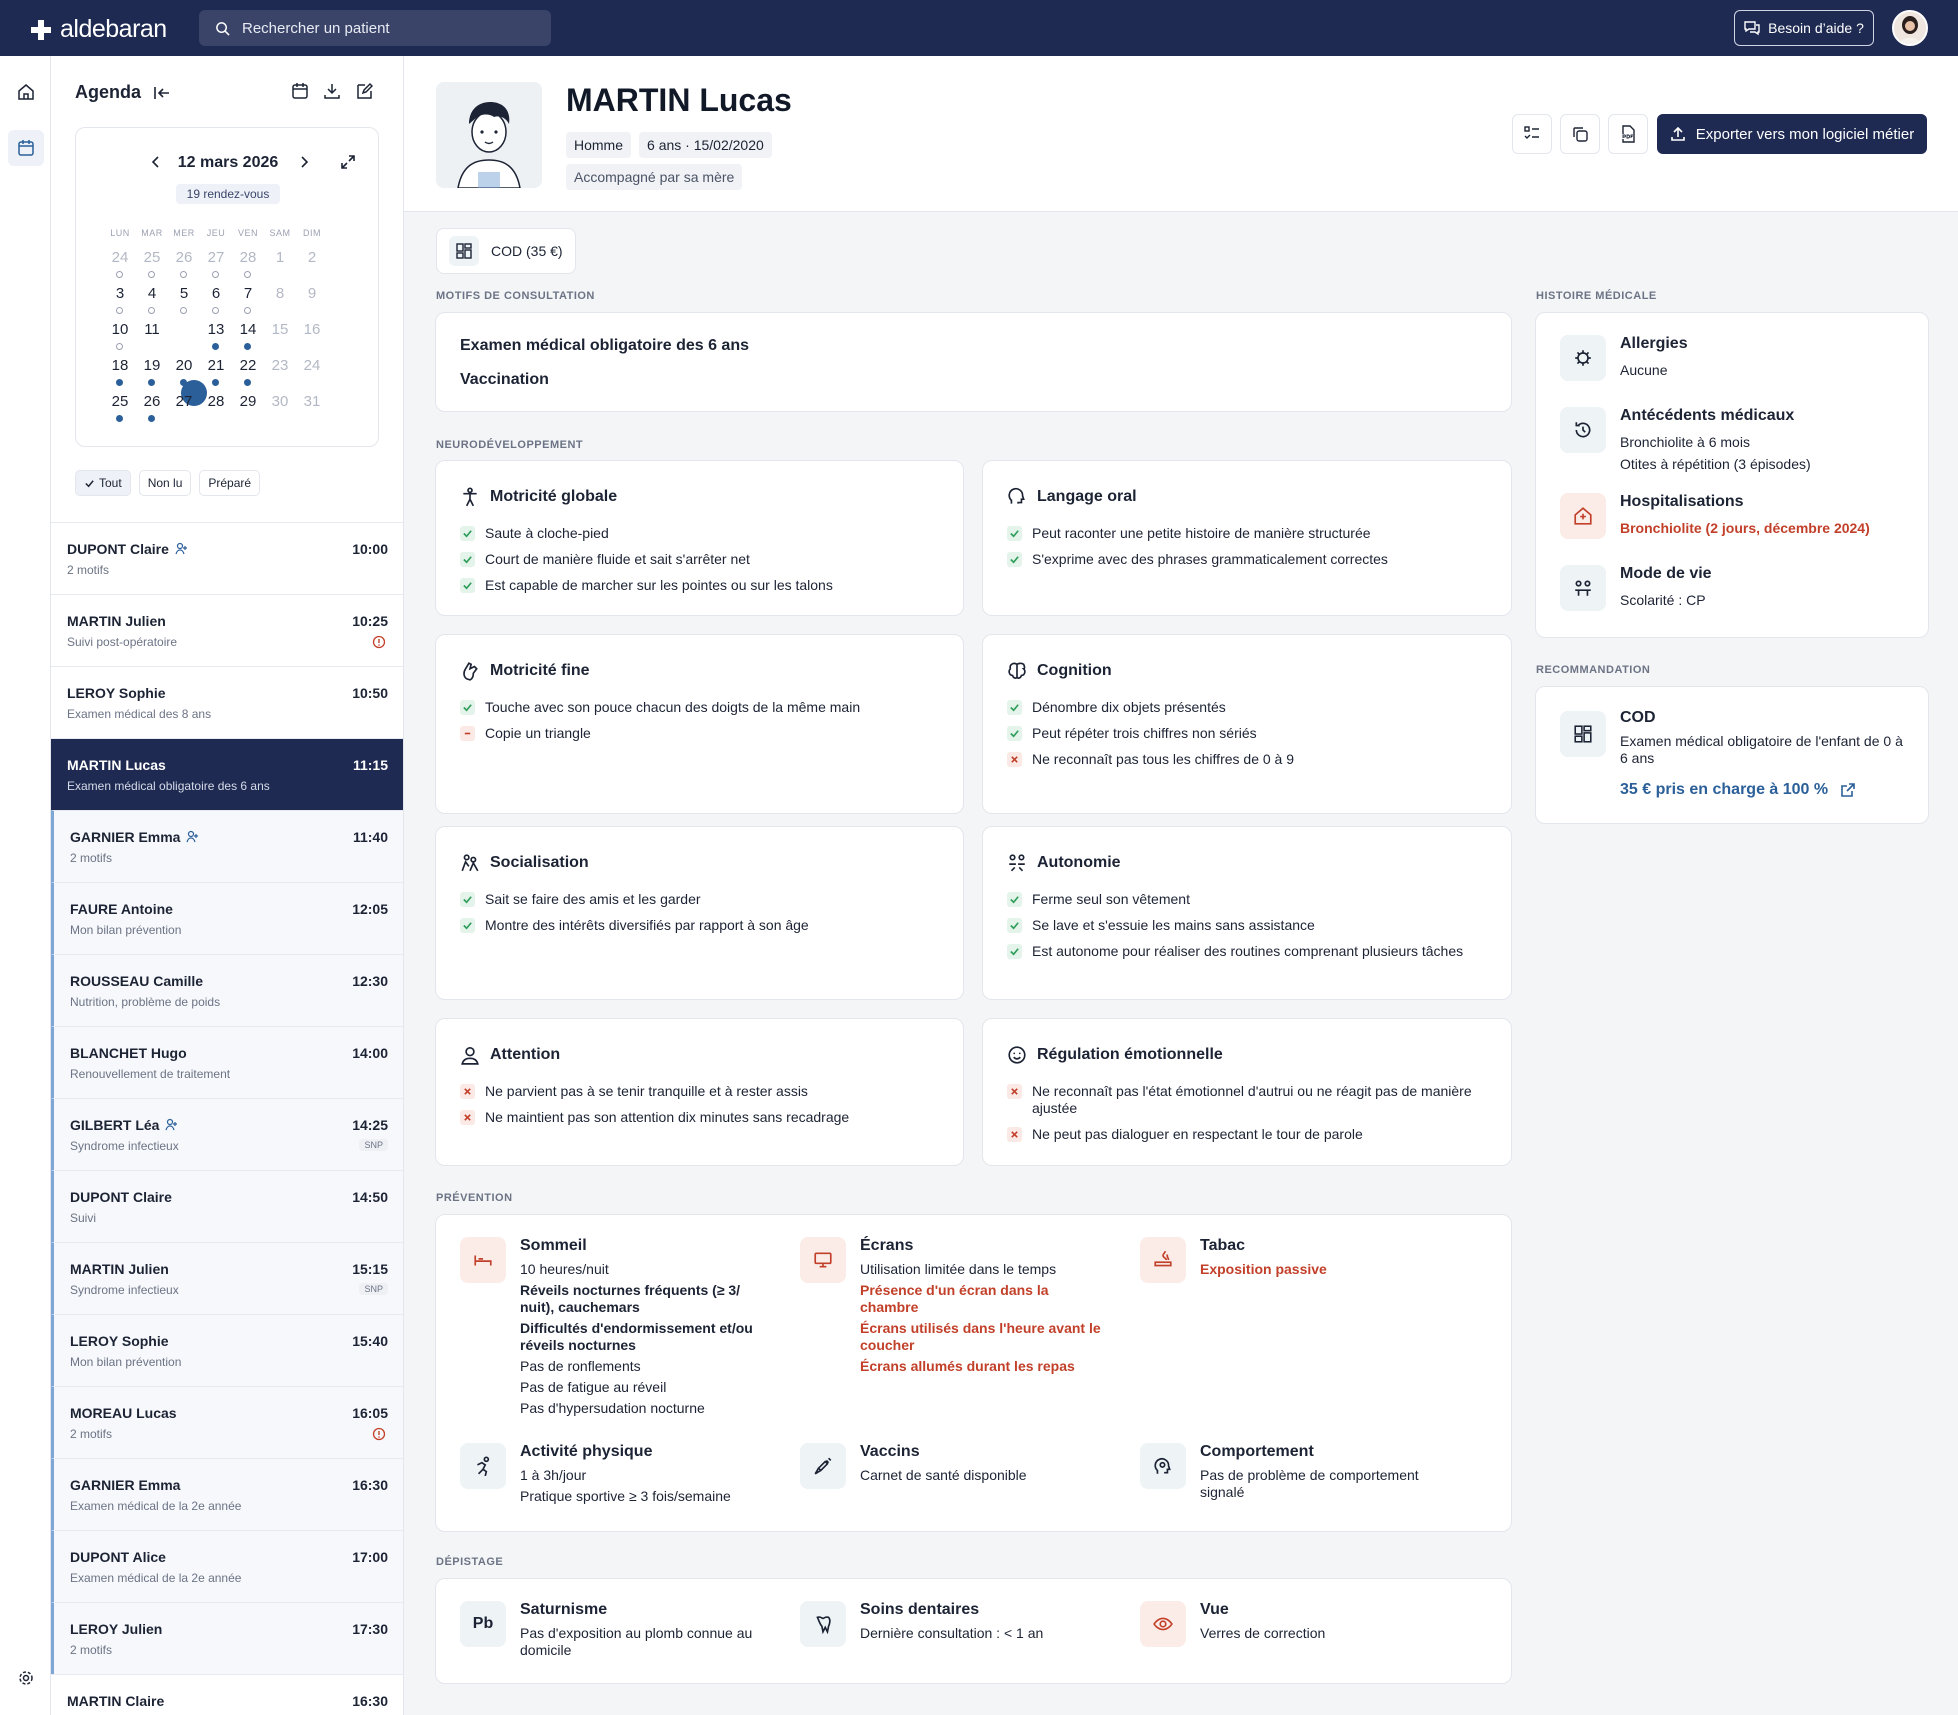  Describe the element at coordinates (156, 1506) in the screenshot. I see `appointment-reason: Examen médical de la 2e année` at that location.